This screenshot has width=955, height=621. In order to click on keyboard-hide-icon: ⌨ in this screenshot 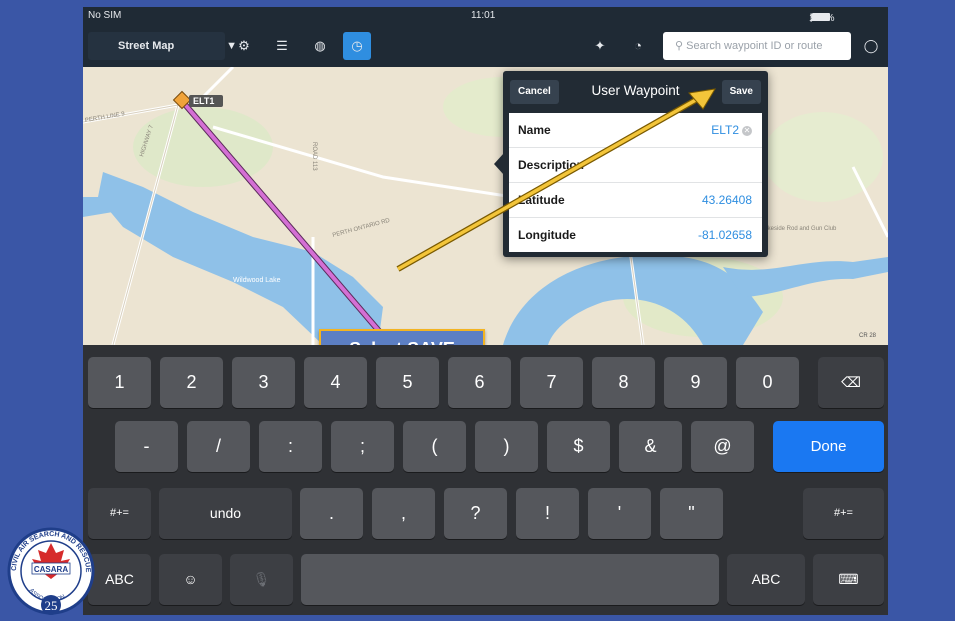, I will do `click(848, 579)`.